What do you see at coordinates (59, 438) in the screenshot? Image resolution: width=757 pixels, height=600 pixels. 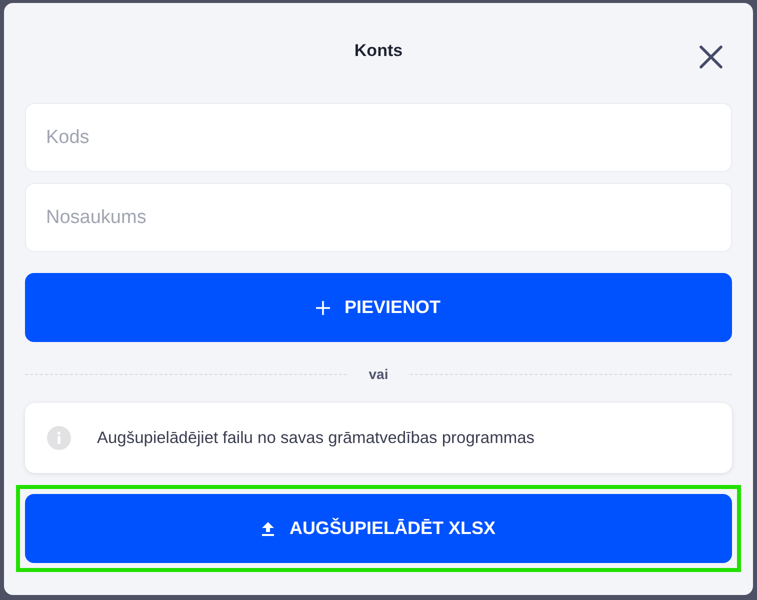 I see `info-icon` at bounding box center [59, 438].